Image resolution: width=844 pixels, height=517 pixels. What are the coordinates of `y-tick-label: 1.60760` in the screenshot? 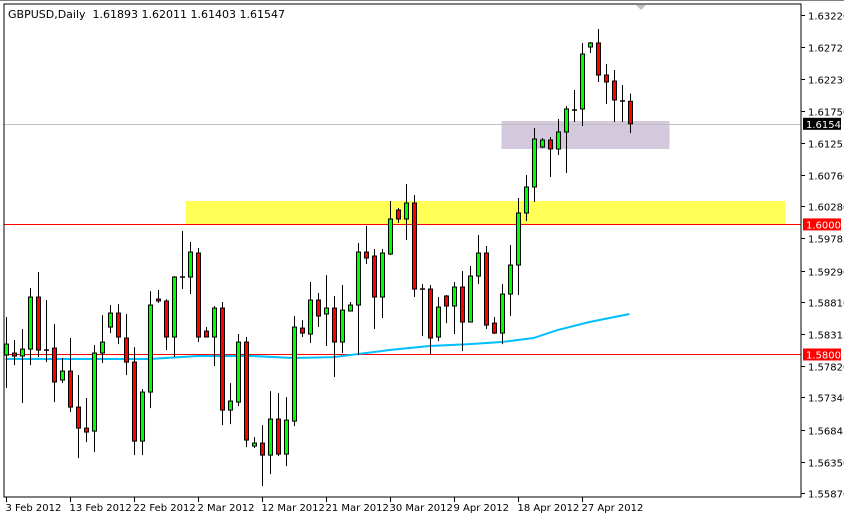 It's located at (826, 177).